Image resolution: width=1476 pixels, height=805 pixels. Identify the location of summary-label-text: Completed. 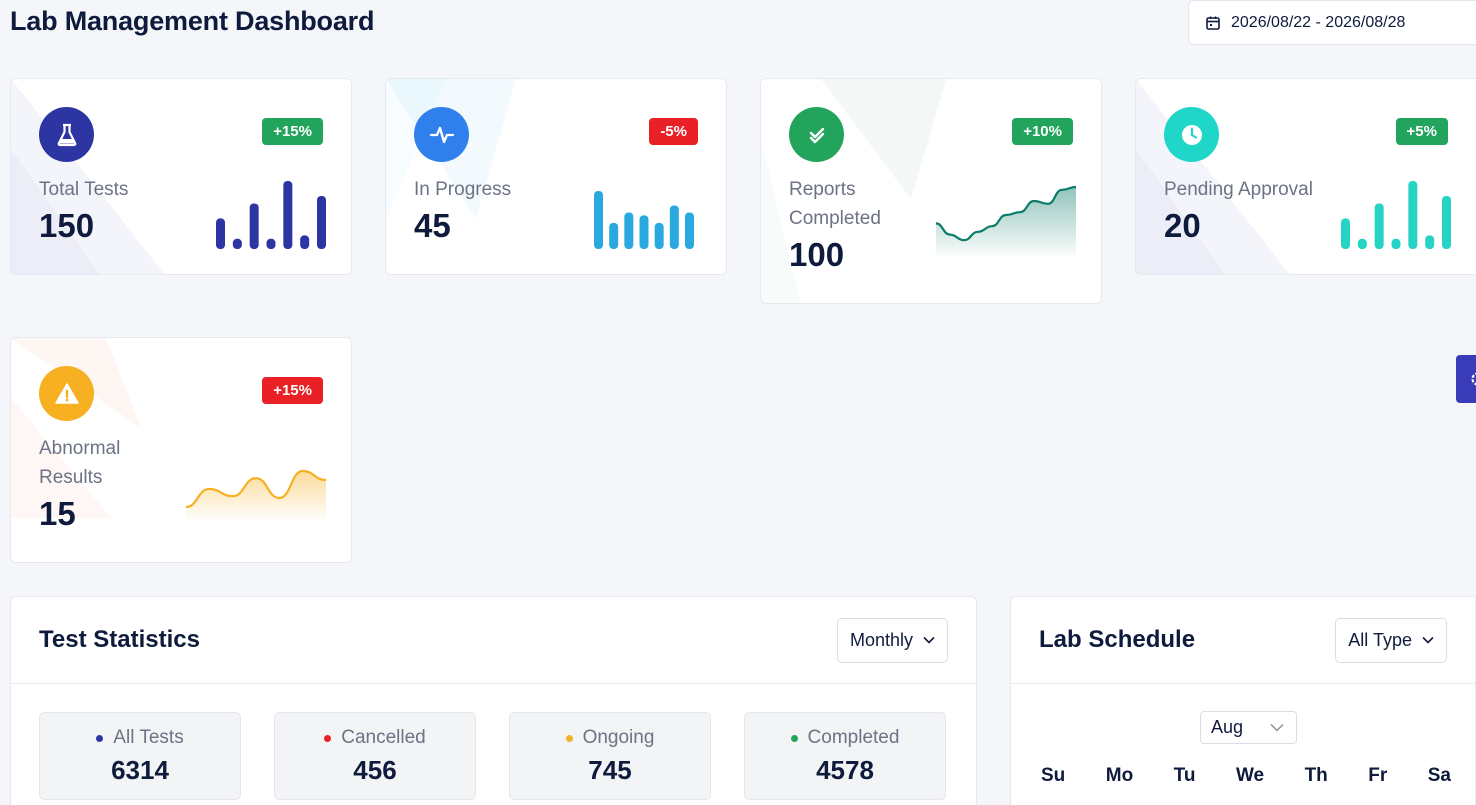
(853, 737).